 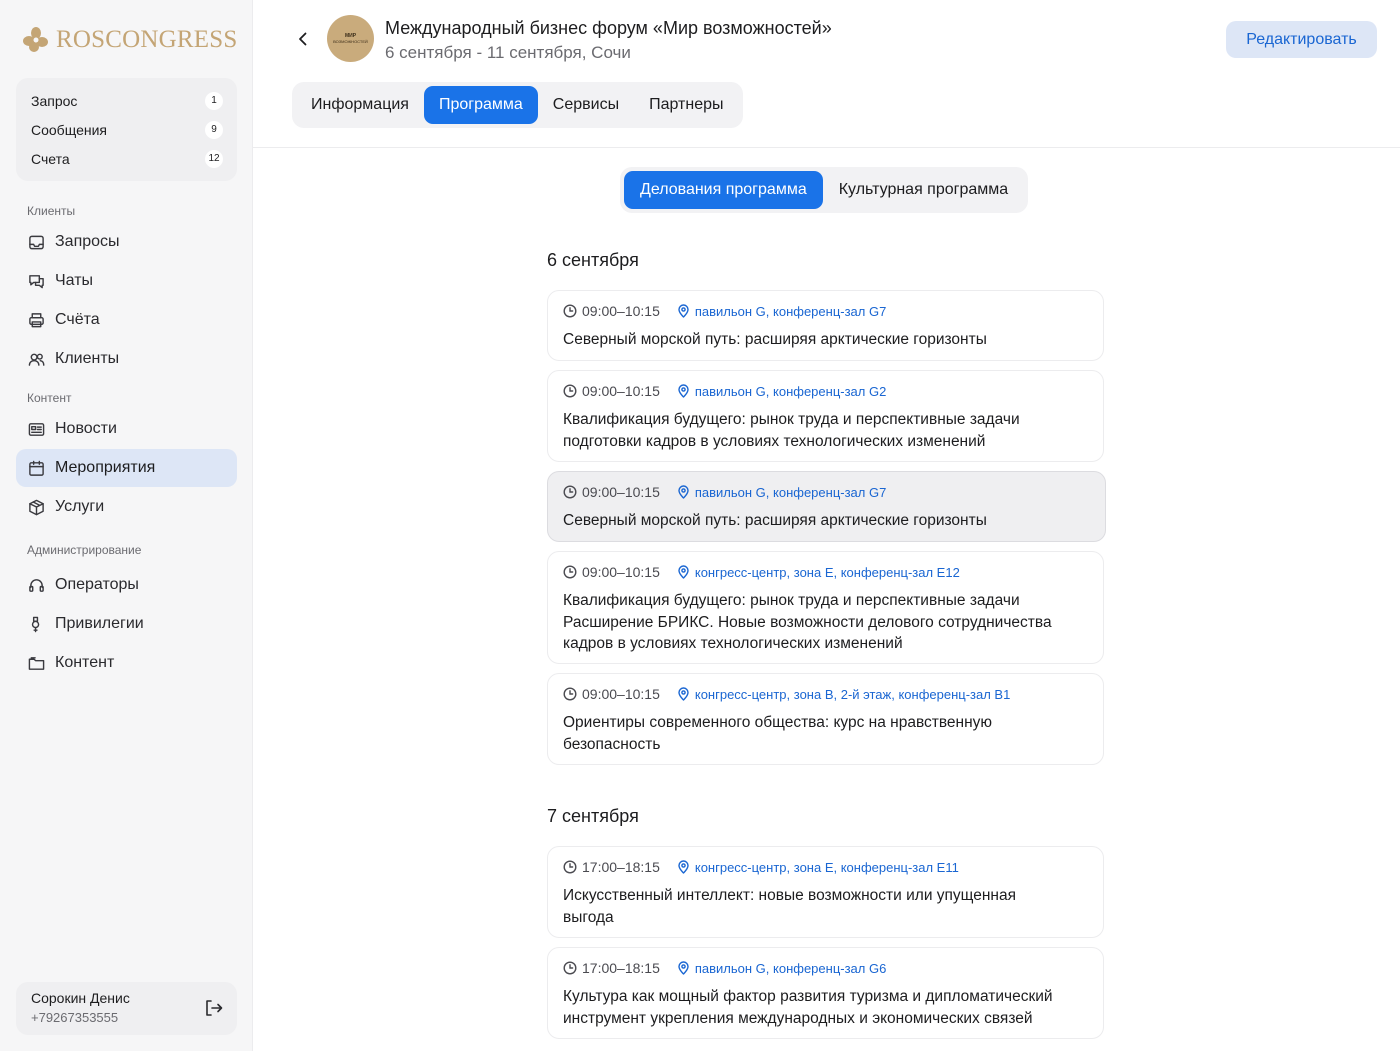 What do you see at coordinates (360, 105) in the screenshot?
I see `tab-information: Информация` at bounding box center [360, 105].